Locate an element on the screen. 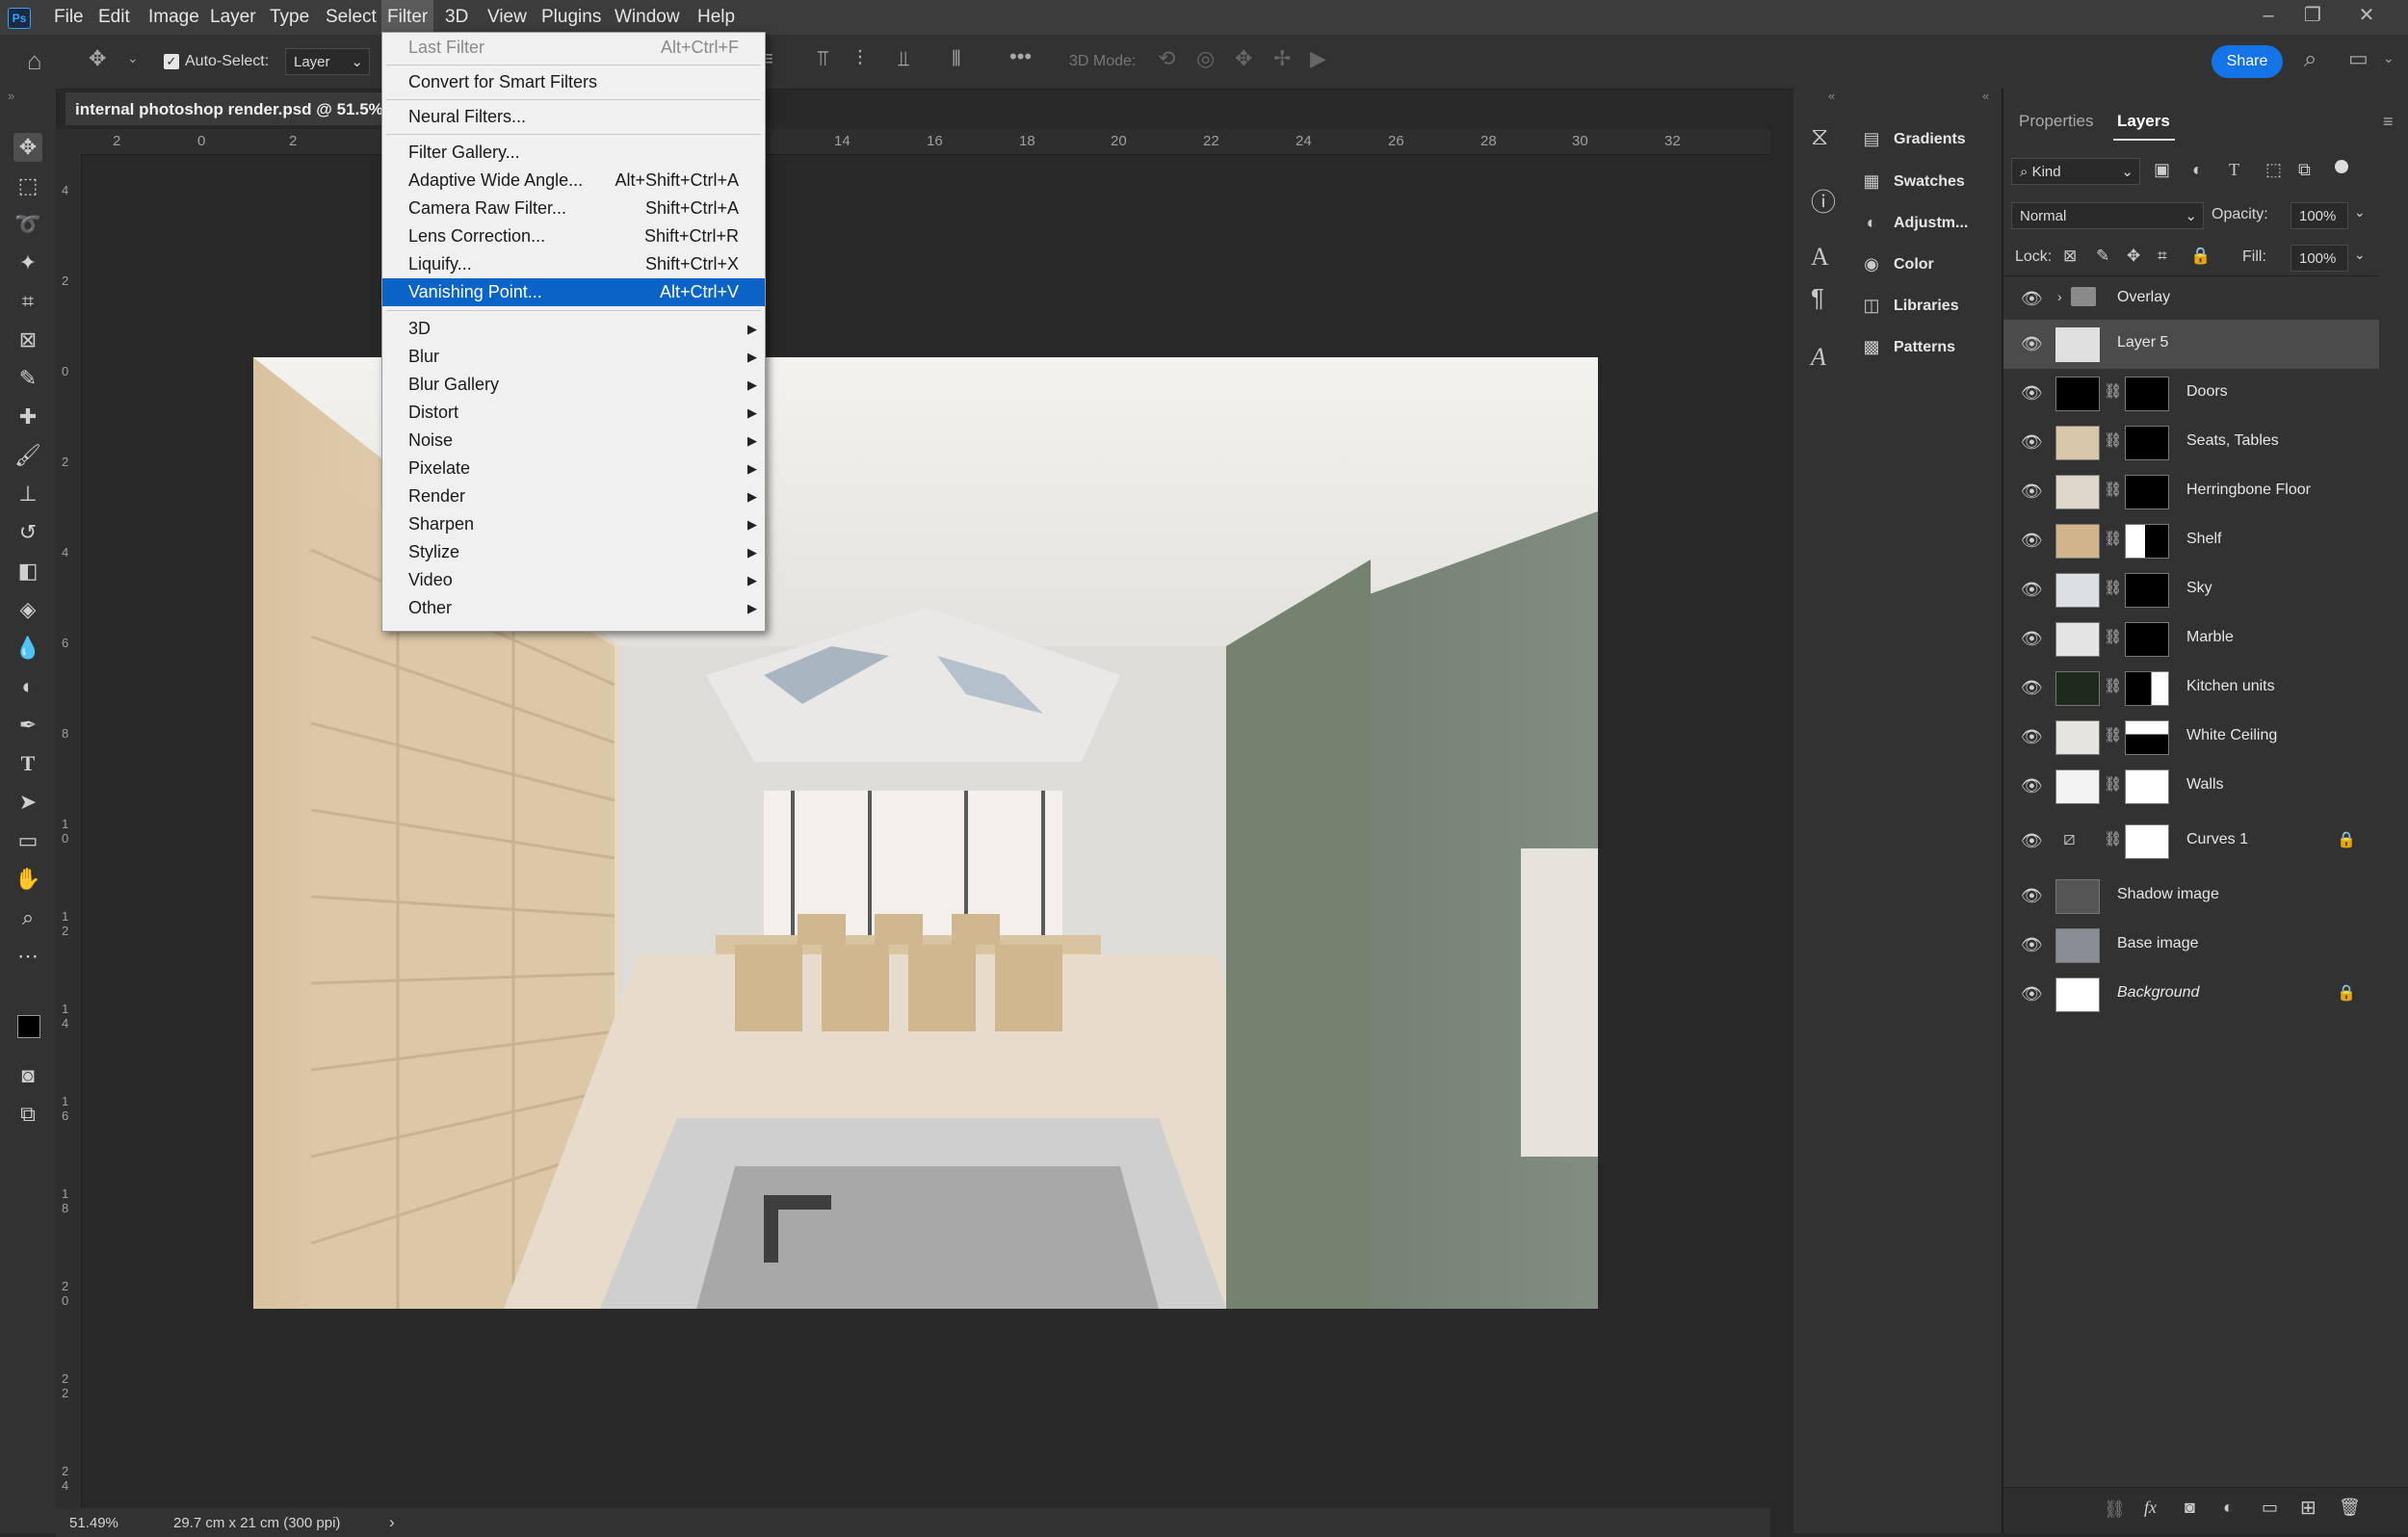 The image size is (2408, 1537). filter-menu-item-distort: Distort ▶ is located at coordinates (573, 413).